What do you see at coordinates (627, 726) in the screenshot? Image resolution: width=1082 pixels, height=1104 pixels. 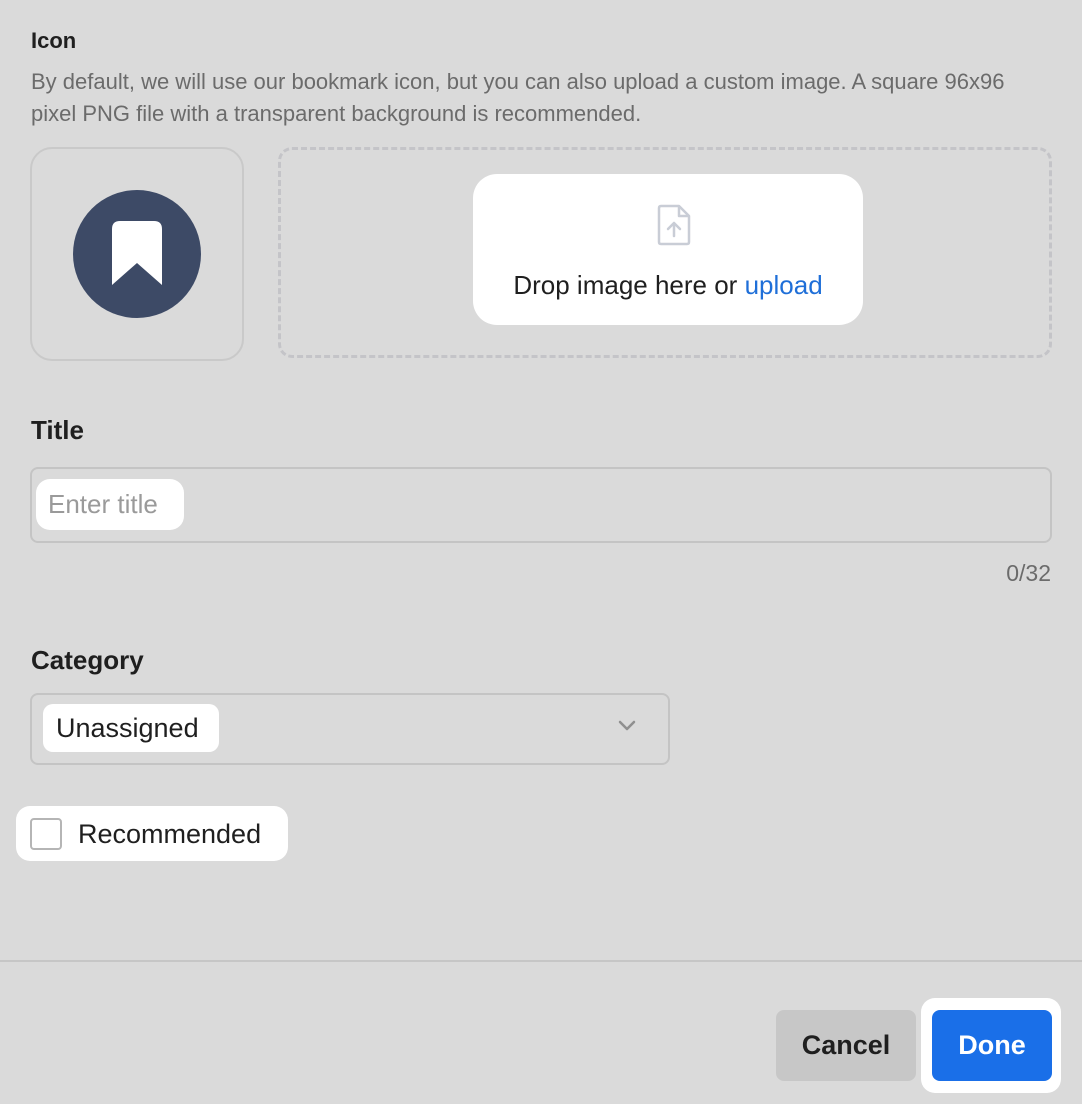 I see `chevron-down-icon` at bounding box center [627, 726].